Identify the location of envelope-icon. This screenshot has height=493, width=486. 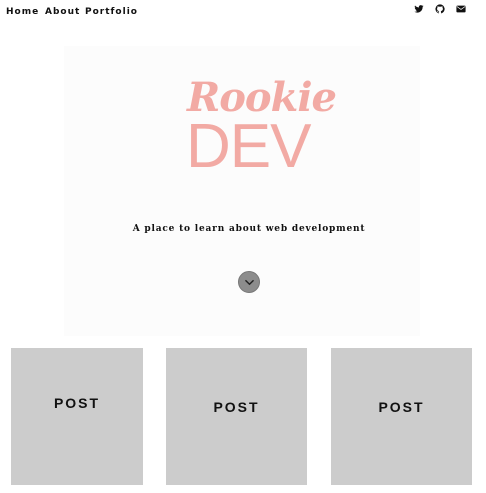
(461, 9).